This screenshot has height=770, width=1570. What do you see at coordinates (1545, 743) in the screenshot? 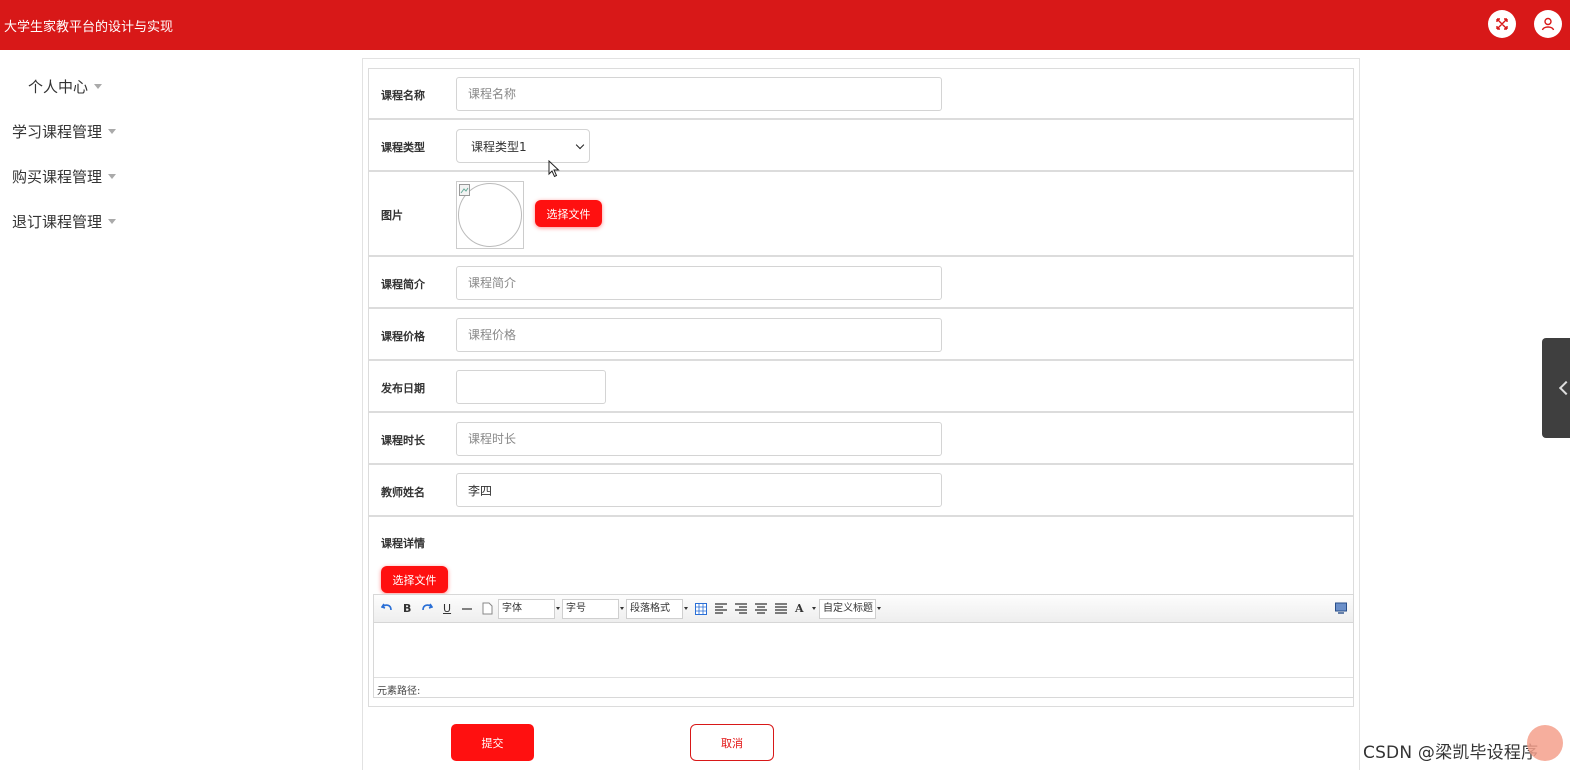
I see `floating-assistant-button` at bounding box center [1545, 743].